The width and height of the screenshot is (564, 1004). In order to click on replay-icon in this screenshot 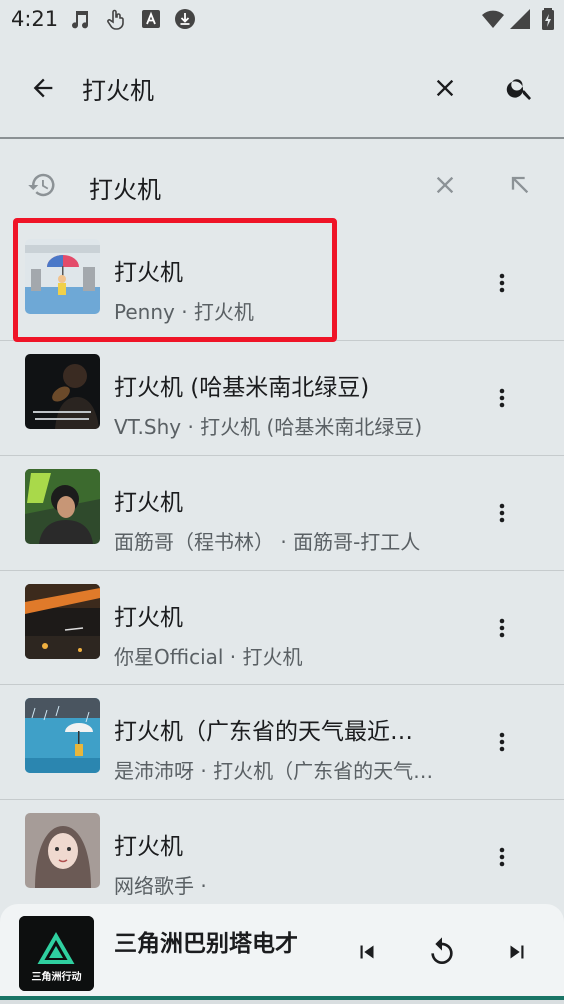, I will do `click(442, 950)`.